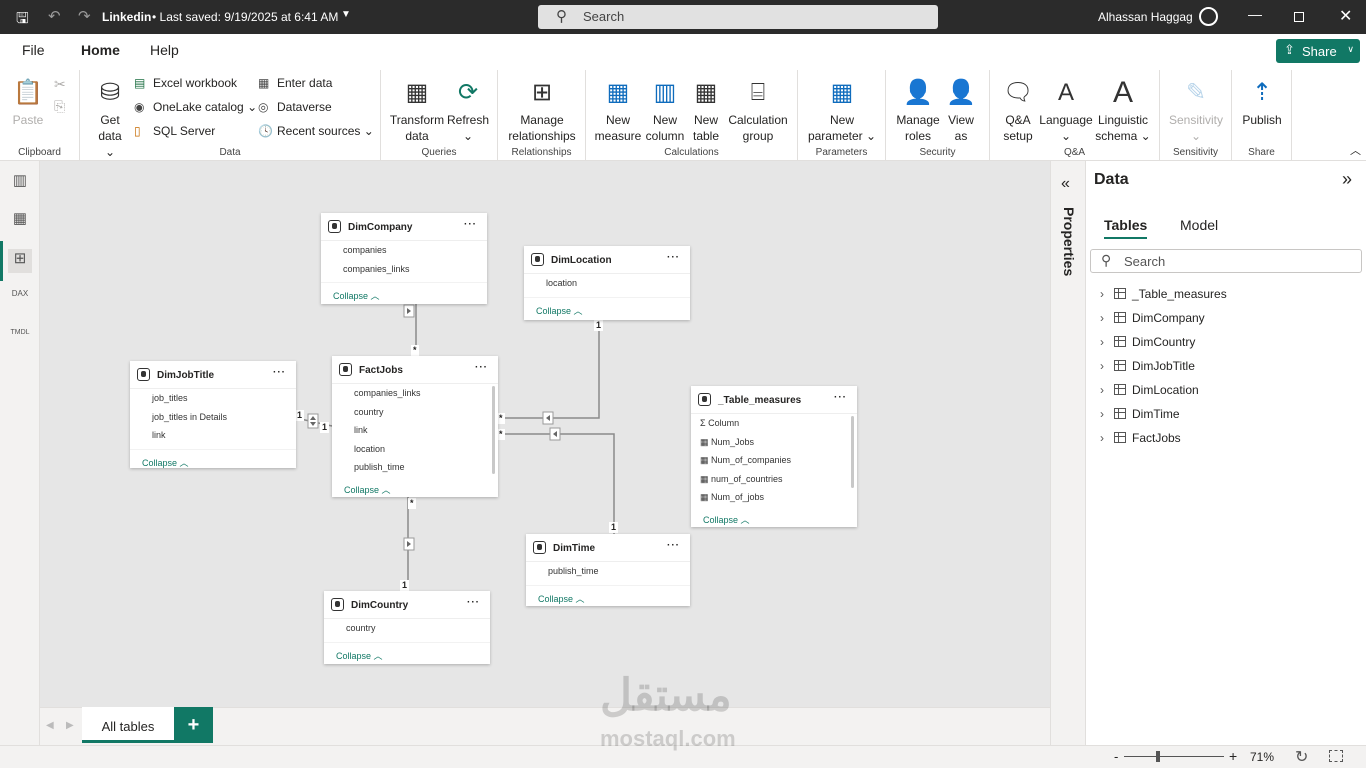 The height and width of the screenshot is (768, 1366). I want to click on onelake-button: ◉ OneLake catalog ⌄, so click(195, 107).